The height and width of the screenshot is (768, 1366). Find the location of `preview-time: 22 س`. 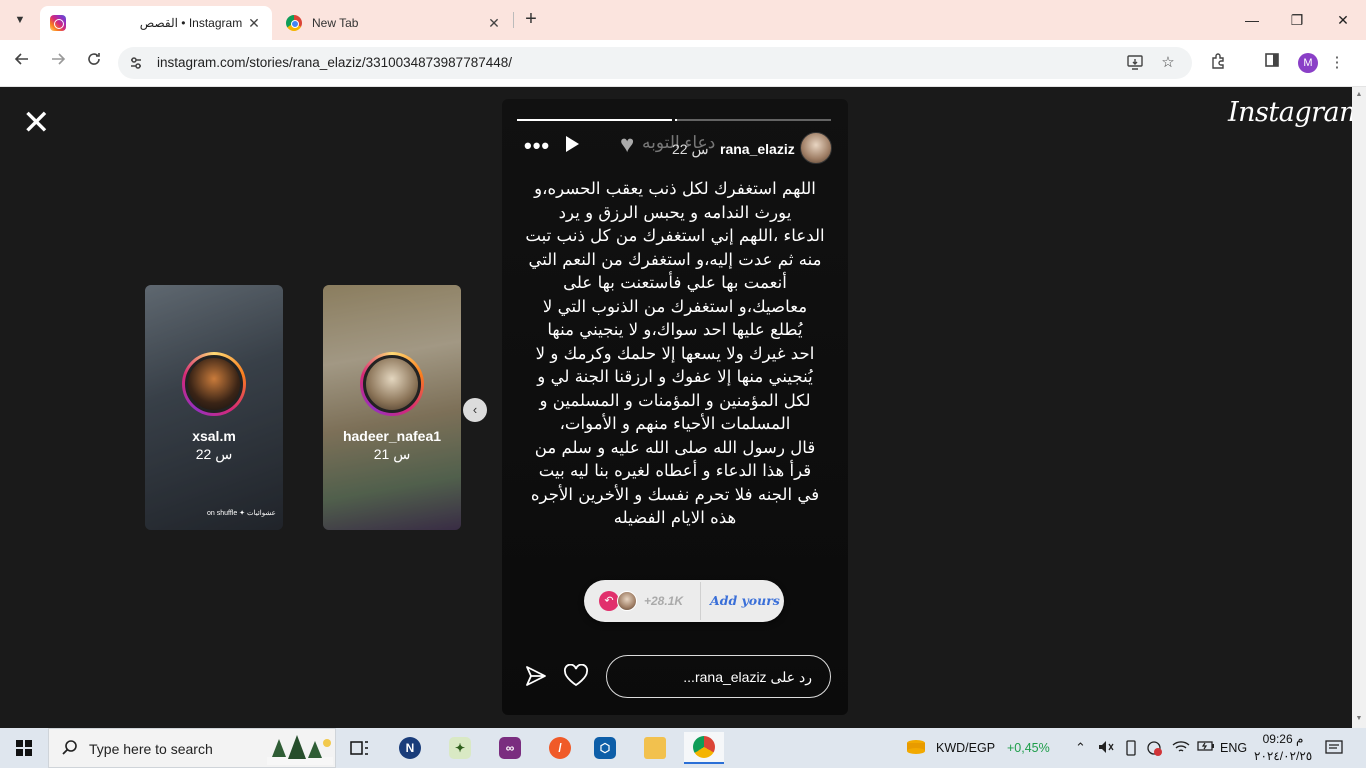

preview-time: 22 س is located at coordinates (214, 454).